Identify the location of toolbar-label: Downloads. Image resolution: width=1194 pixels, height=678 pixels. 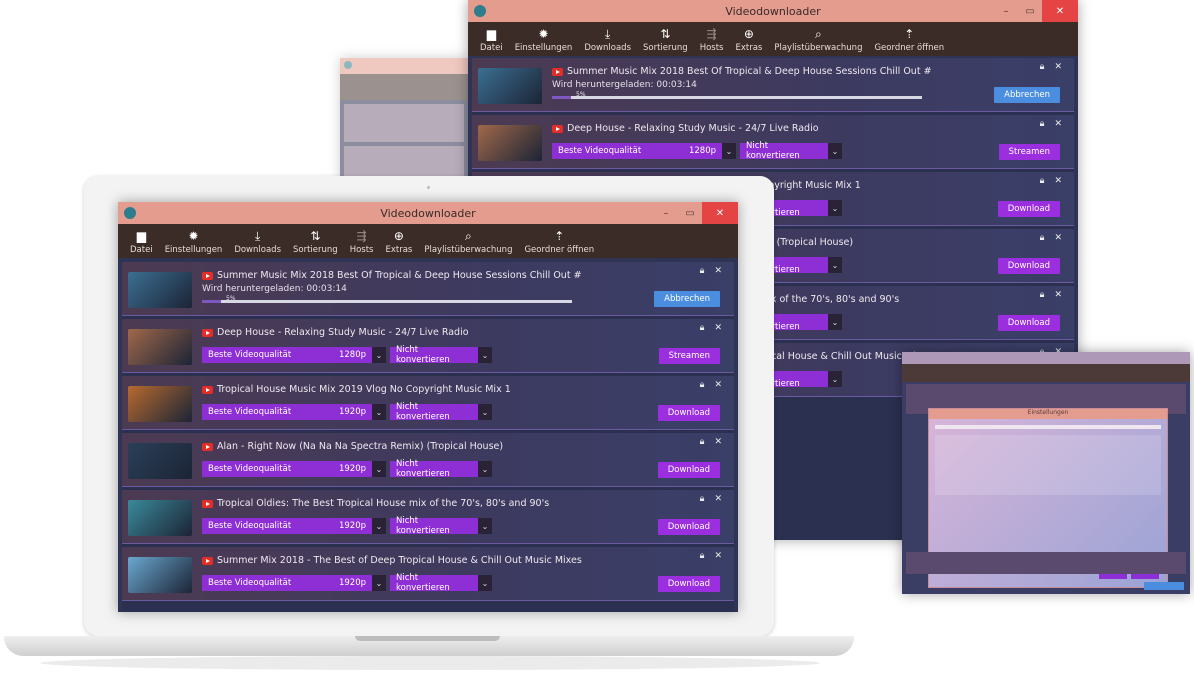
(257, 250).